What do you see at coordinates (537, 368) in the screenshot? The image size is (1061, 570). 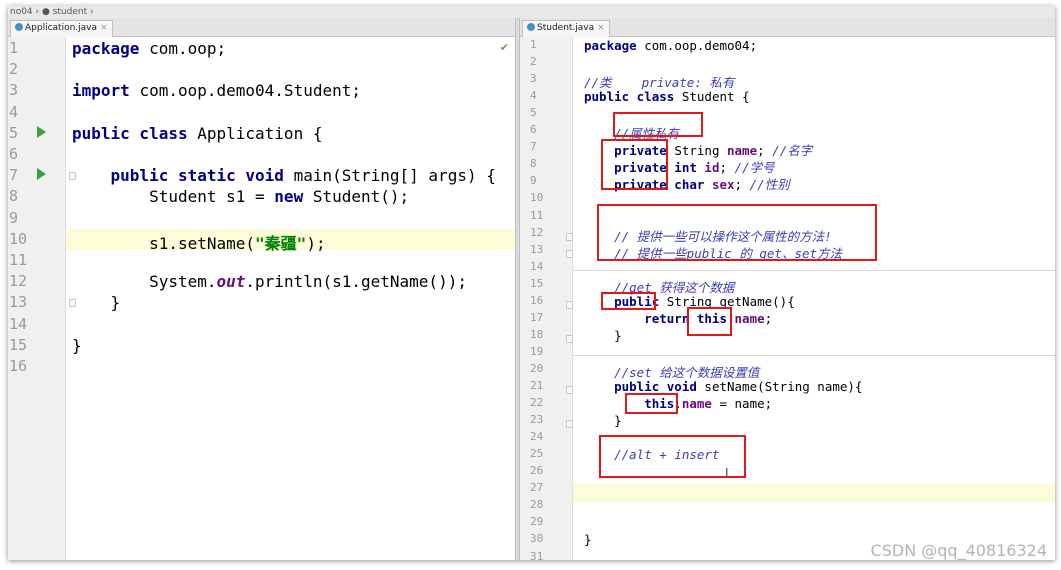 I see `line-number: 20` at bounding box center [537, 368].